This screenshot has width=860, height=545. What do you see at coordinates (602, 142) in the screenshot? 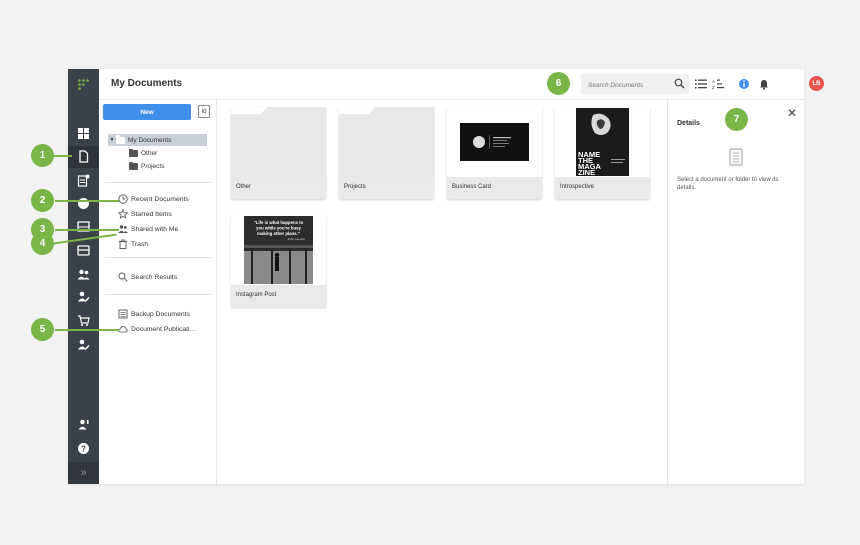
I see `magazine-thumbnail: NAME THE MAGA ZINE` at bounding box center [602, 142].